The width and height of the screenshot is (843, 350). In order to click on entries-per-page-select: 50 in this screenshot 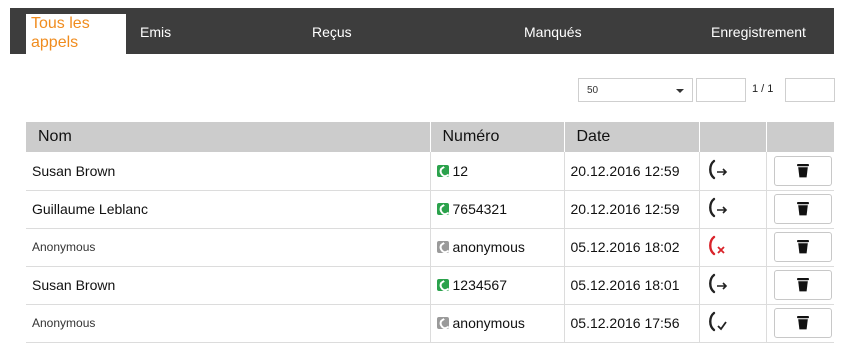, I will do `click(635, 90)`.